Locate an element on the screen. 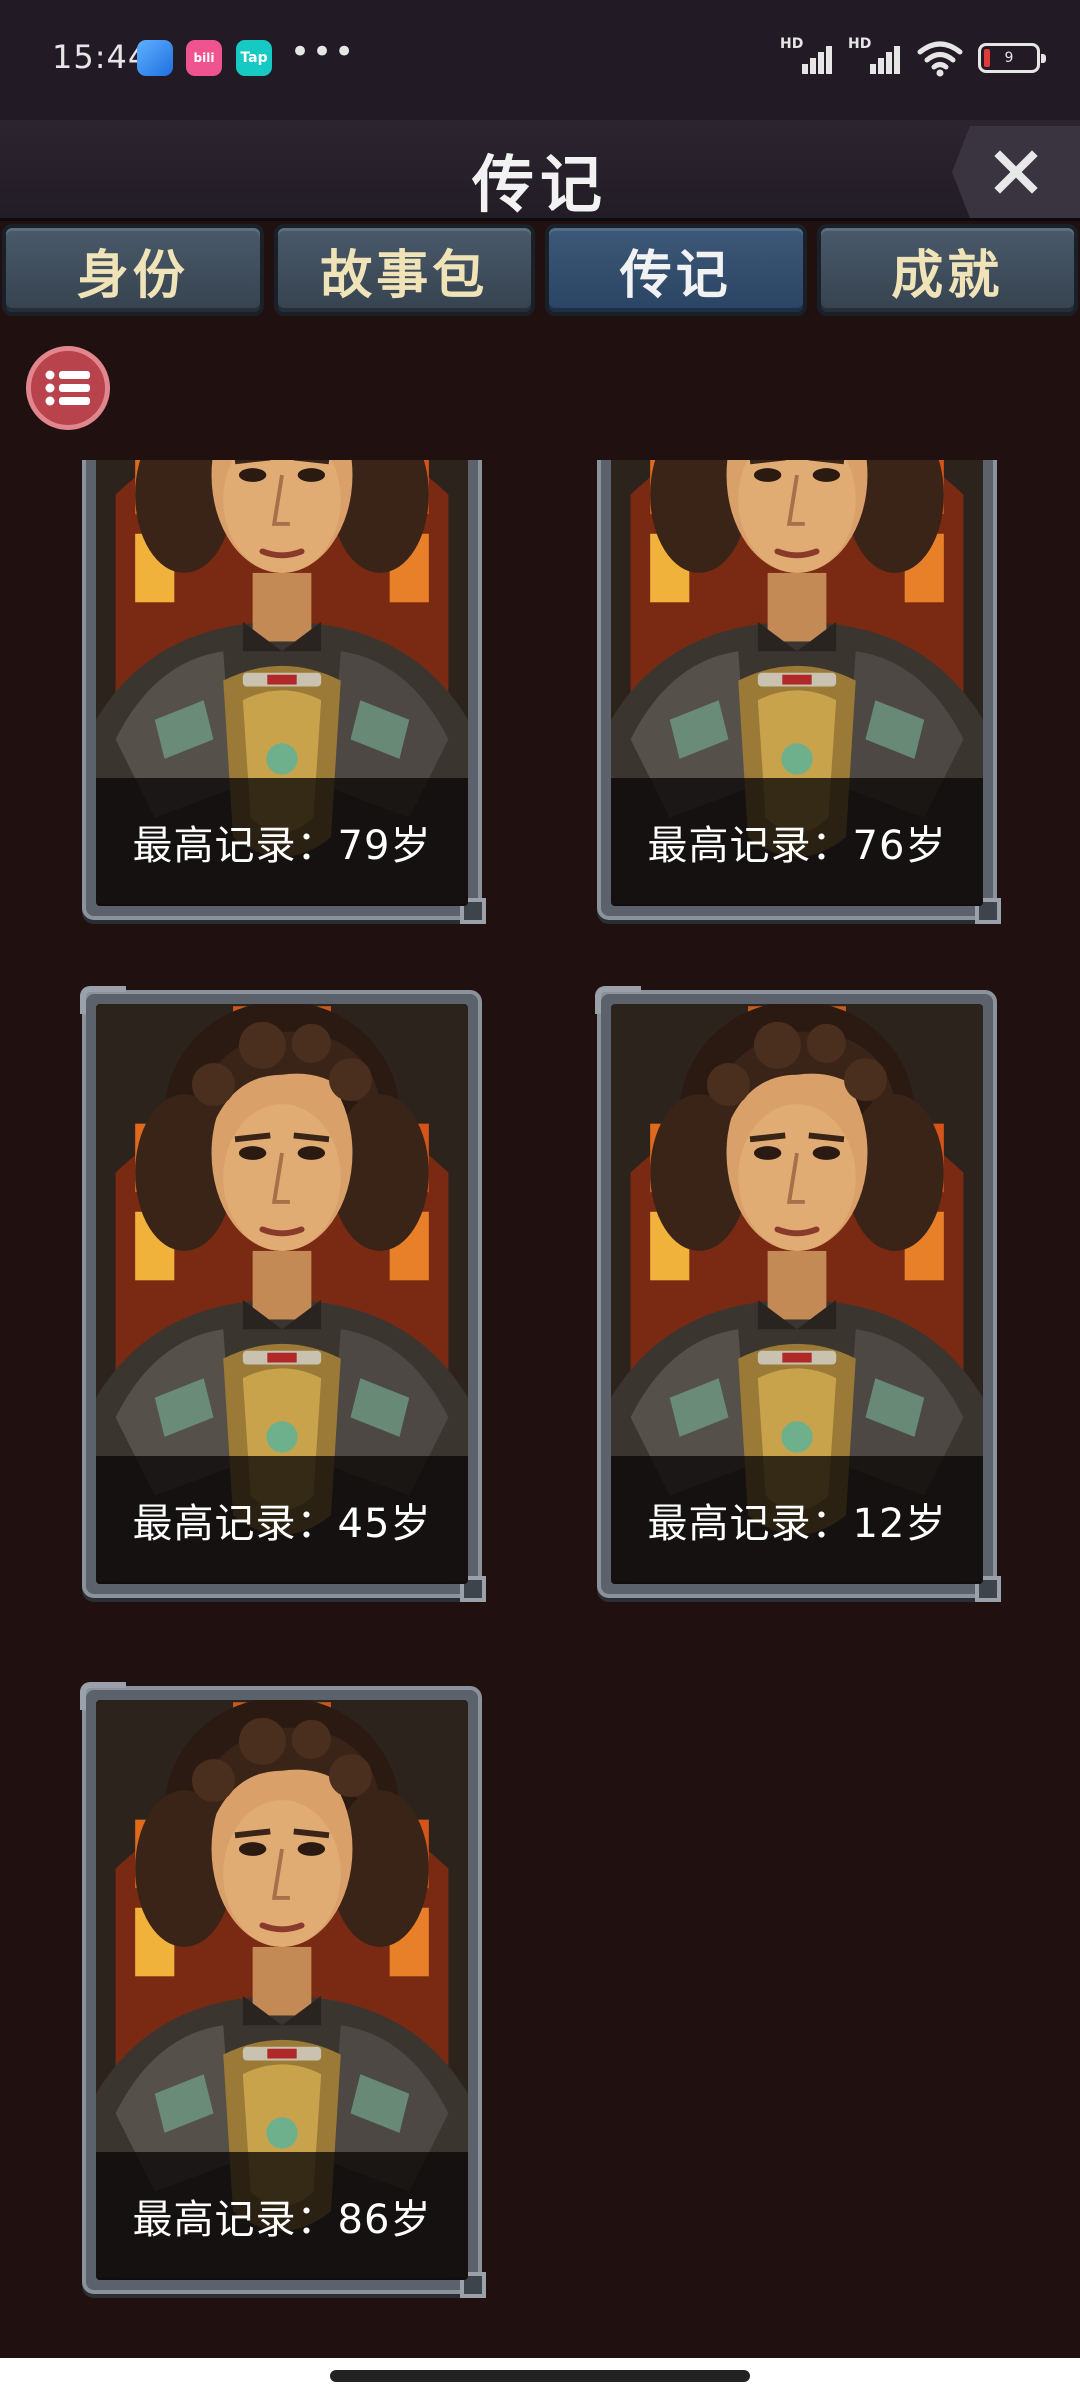 The width and height of the screenshot is (1080, 2400). bilibili-app-icon: bili is located at coordinates (204, 58).